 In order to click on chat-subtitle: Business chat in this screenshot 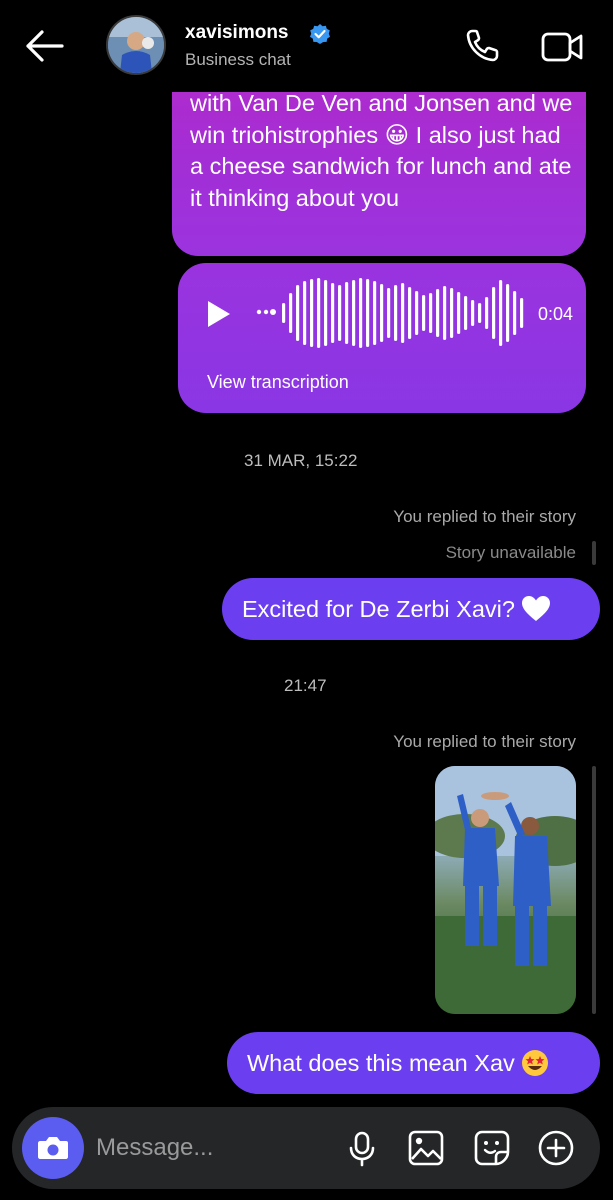, I will do `click(238, 59)`.